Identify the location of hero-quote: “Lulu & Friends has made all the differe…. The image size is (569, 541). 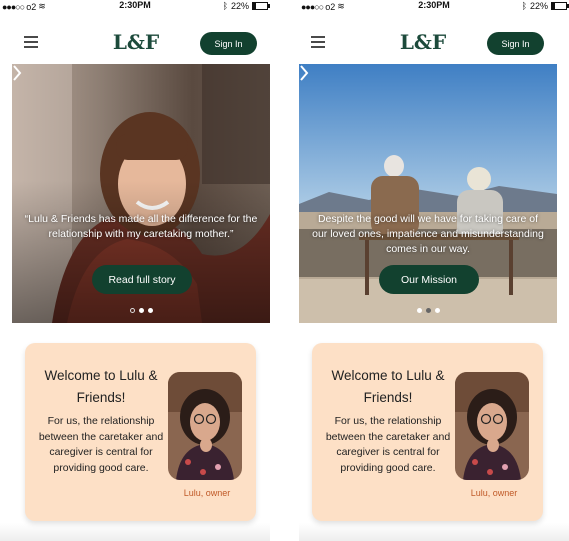
(141, 226).